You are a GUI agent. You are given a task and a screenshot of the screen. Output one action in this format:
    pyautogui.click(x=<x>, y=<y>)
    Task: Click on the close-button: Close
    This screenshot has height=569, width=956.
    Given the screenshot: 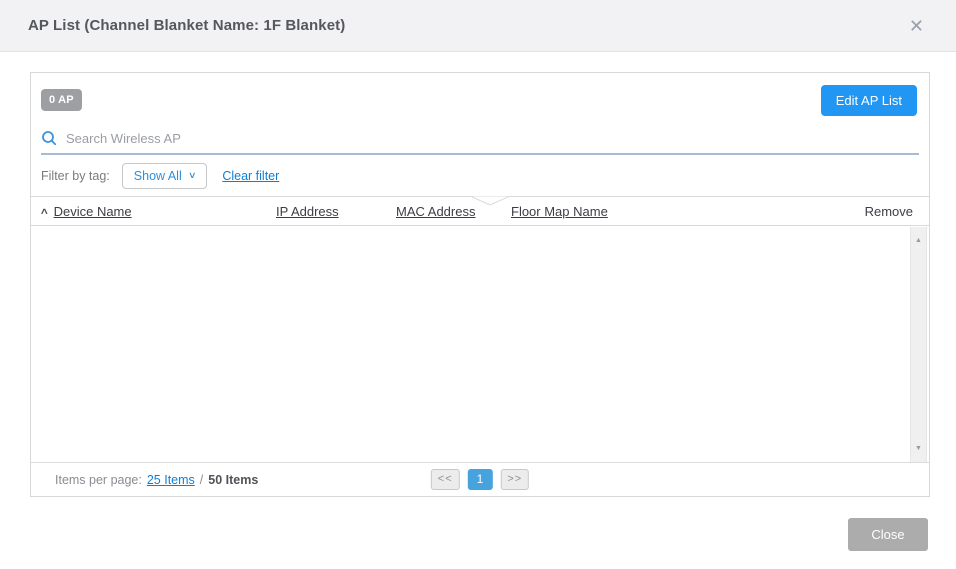 What is the action you would take?
    pyautogui.click(x=888, y=534)
    